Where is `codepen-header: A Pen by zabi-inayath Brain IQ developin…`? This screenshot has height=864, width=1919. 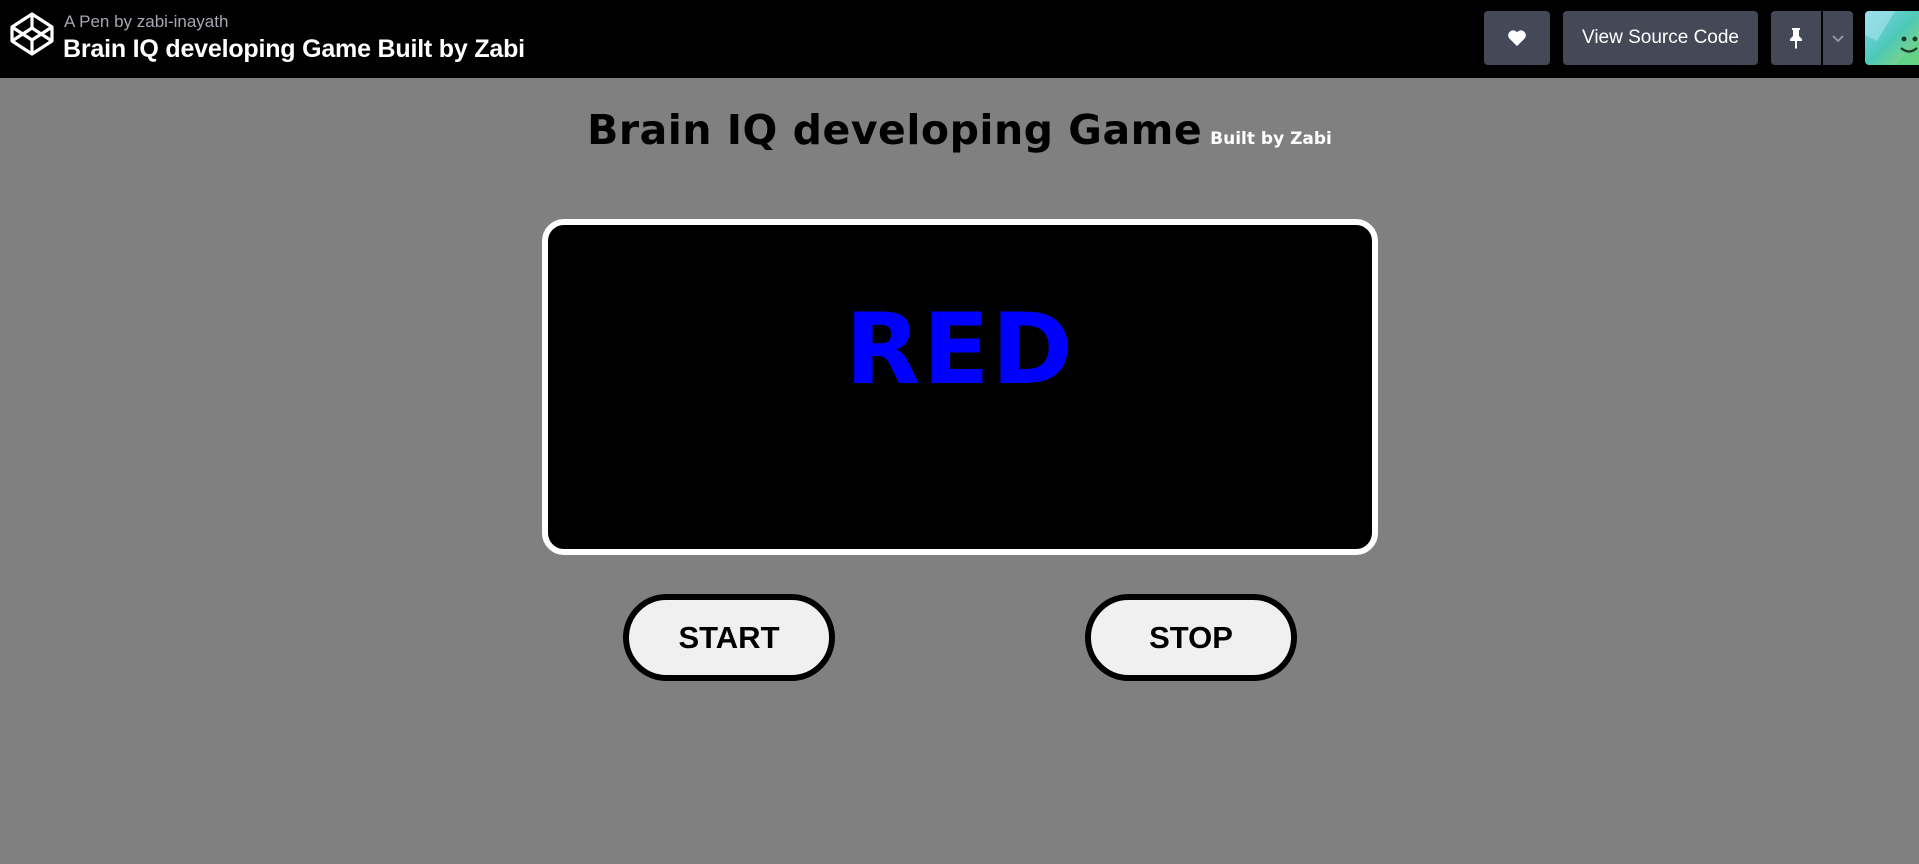
codepen-header: A Pen by zabi-inayath Brain IQ developin… is located at coordinates (959, 39).